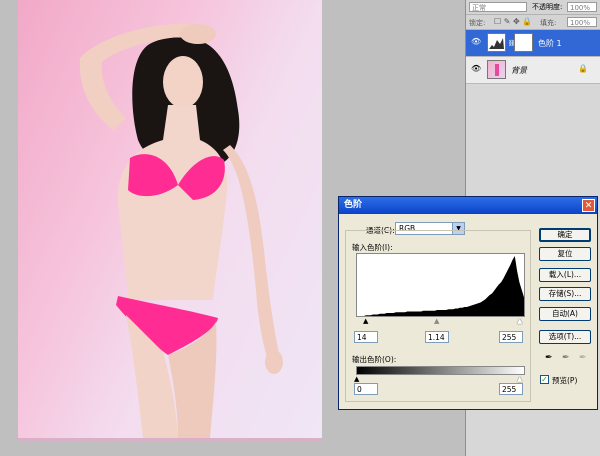 Image resolution: width=600 pixels, height=456 pixels. I want to click on input-white-field: 255, so click(511, 337).